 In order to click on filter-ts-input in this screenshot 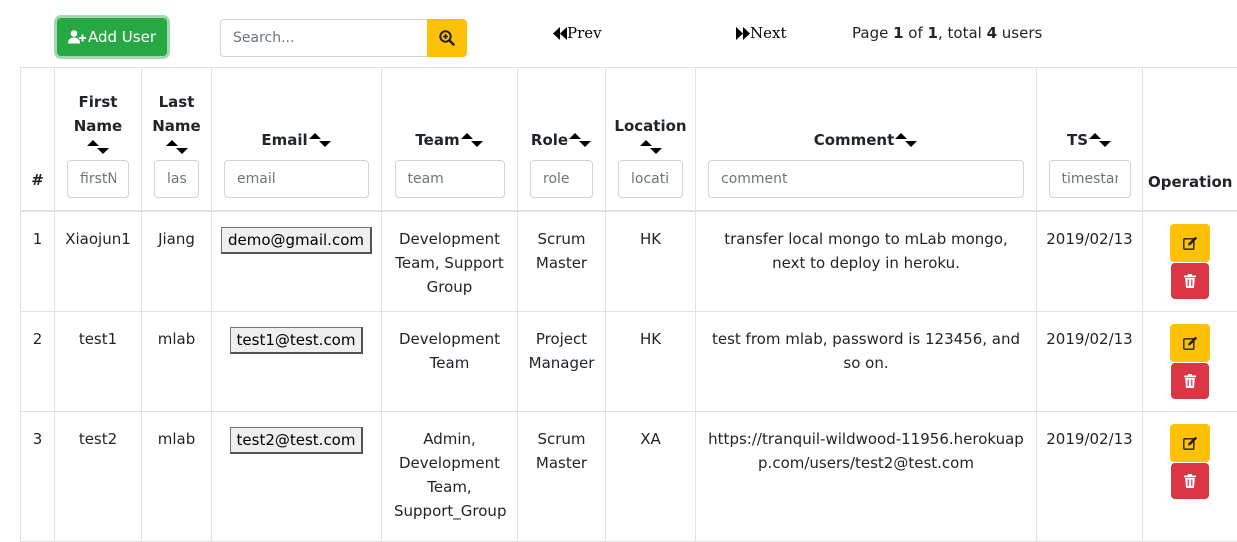, I will do `click(1090, 179)`.